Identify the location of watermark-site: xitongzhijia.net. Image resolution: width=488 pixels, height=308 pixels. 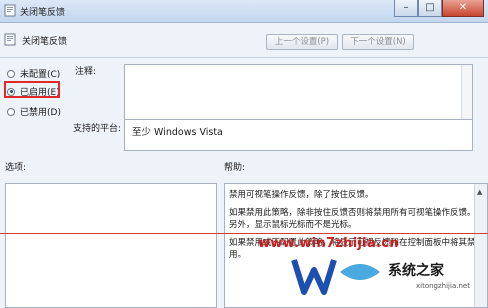
(443, 286).